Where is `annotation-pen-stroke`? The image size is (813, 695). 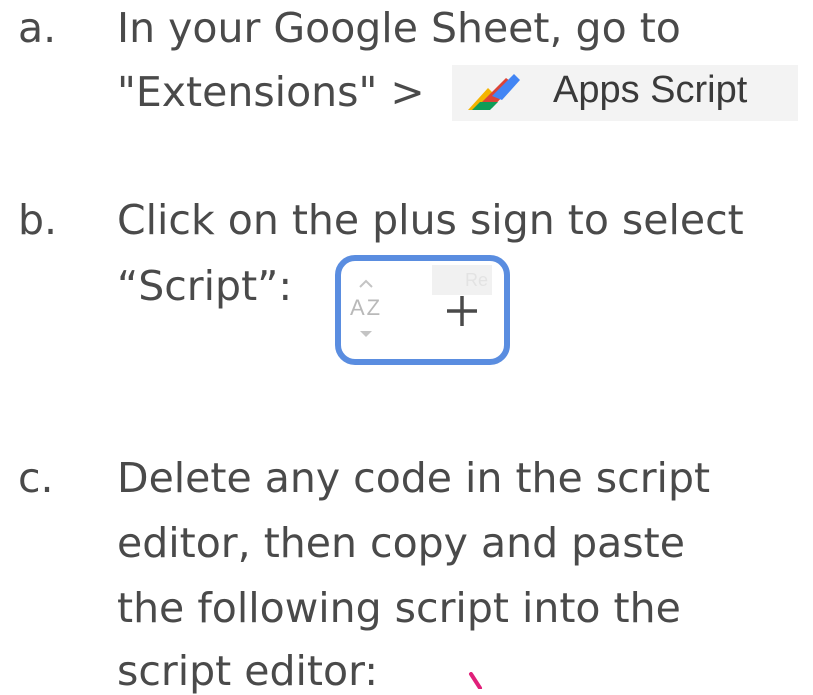
annotation-pen-stroke is located at coordinates (475, 680).